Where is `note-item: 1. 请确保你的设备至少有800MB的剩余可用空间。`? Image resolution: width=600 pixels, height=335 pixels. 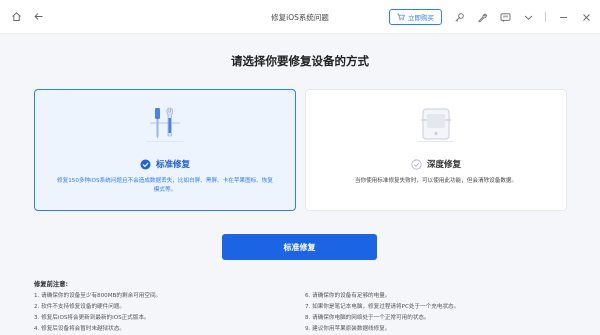 note-item: 1. 请确保你的设备至少有800MB的剩余可用空间。 is located at coordinates (98, 296).